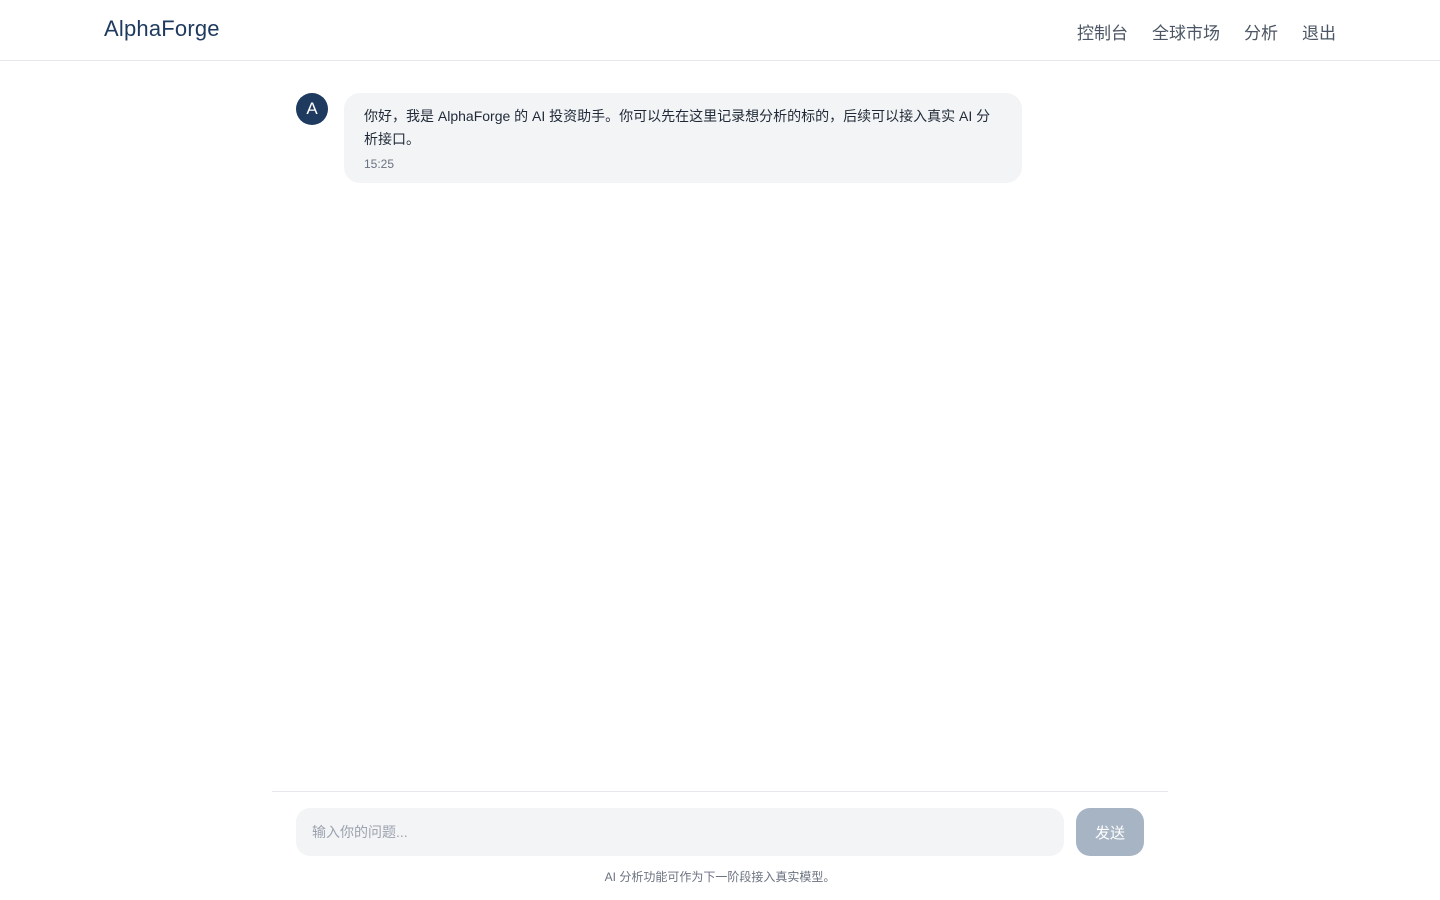 This screenshot has width=1440, height=900. What do you see at coordinates (379, 164) in the screenshot?
I see `message-timestamp: 15:25` at bounding box center [379, 164].